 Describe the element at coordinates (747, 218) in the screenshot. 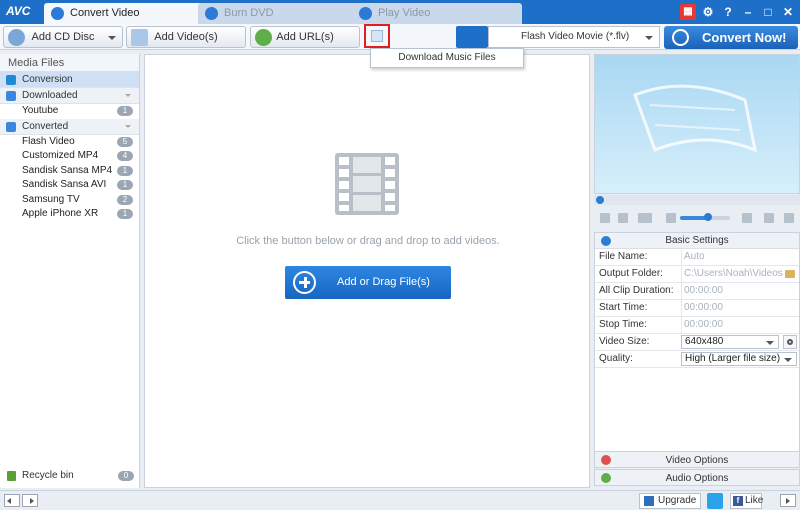

I see `fullscreen-icon` at that location.